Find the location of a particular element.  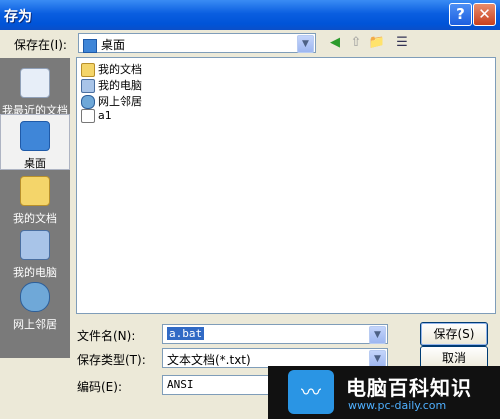

list-item: 我的电脑 is located at coordinates (111, 85).